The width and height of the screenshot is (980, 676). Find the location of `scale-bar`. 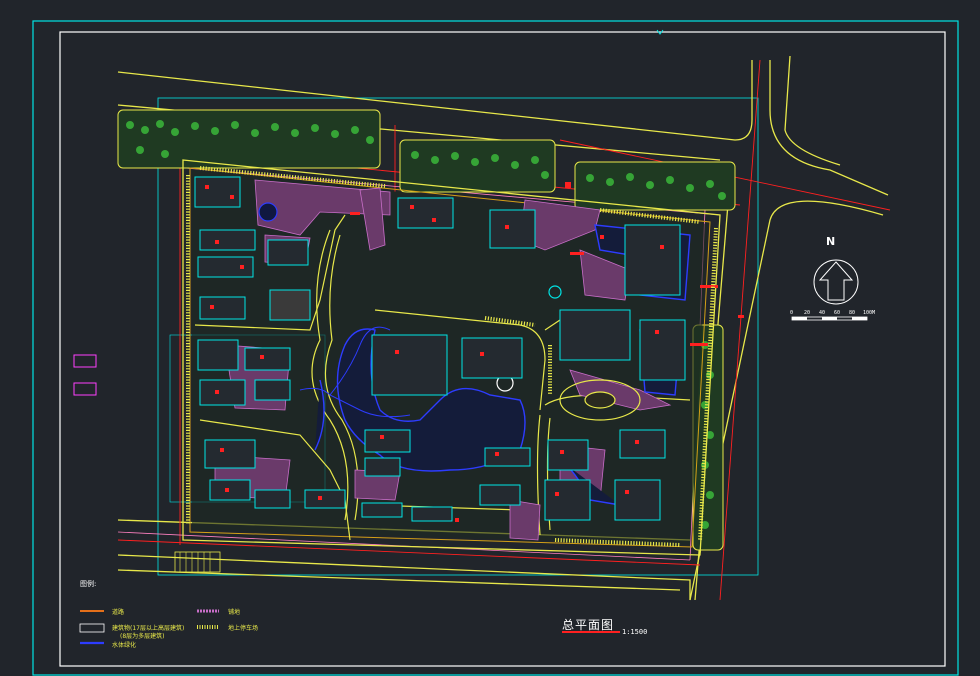

scale-bar is located at coordinates (829, 318).